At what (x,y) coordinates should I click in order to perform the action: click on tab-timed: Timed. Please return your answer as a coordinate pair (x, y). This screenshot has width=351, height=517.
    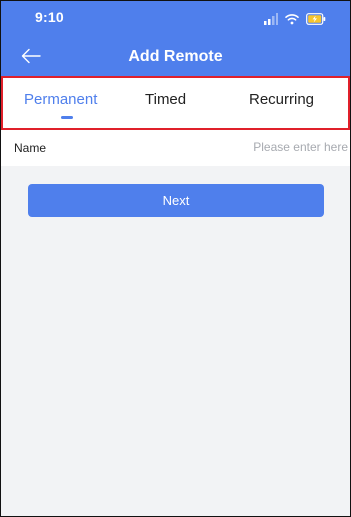
    Looking at the image, I should click on (165, 99).